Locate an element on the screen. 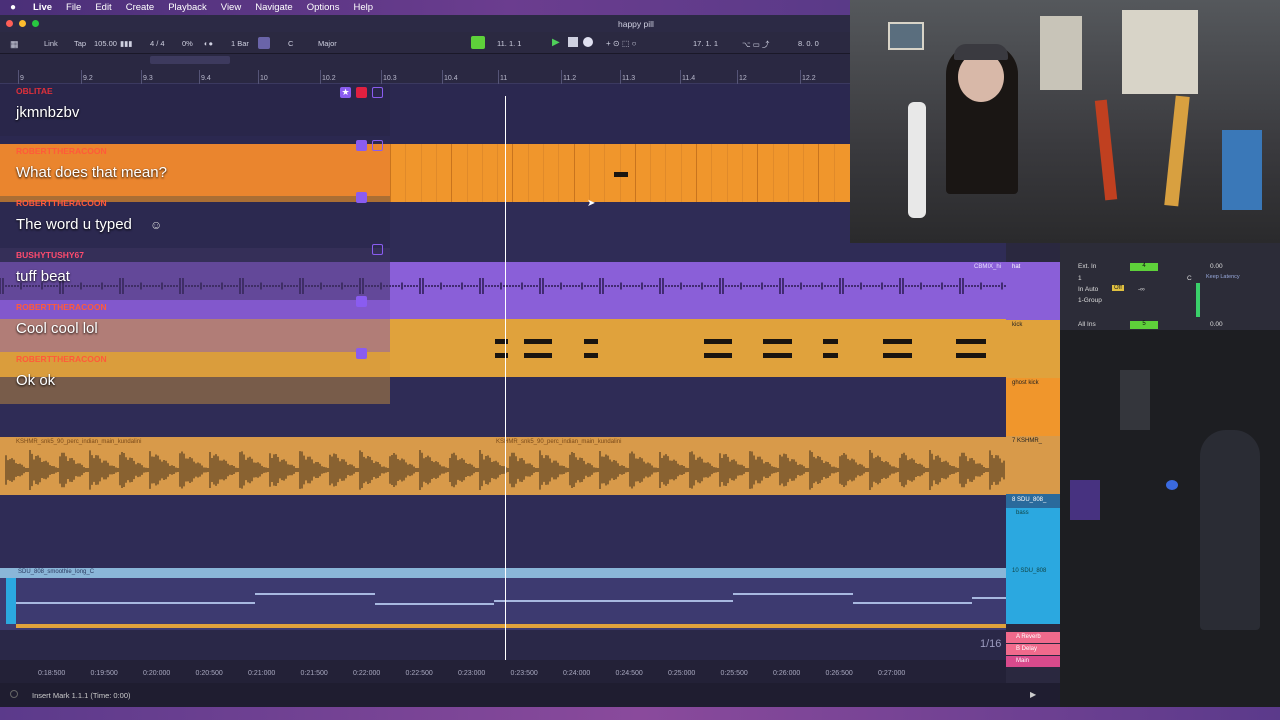 This screenshot has height=720, width=1280. window-title: happy pill is located at coordinates (636, 24).